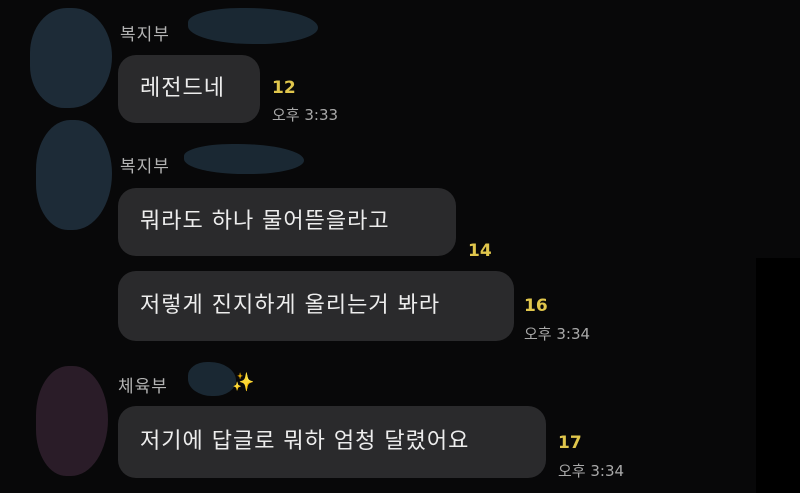 Image resolution: width=800 pixels, height=493 pixels. Describe the element at coordinates (243, 382) in the screenshot. I see `sparkle-icon: ✨` at that location.